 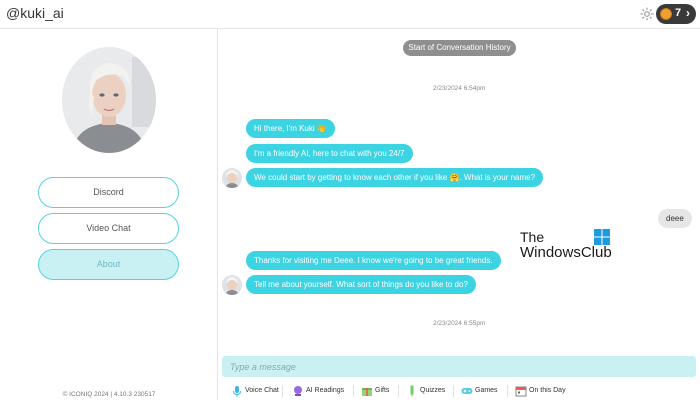 I want to click on about-button: About, so click(x=108, y=264).